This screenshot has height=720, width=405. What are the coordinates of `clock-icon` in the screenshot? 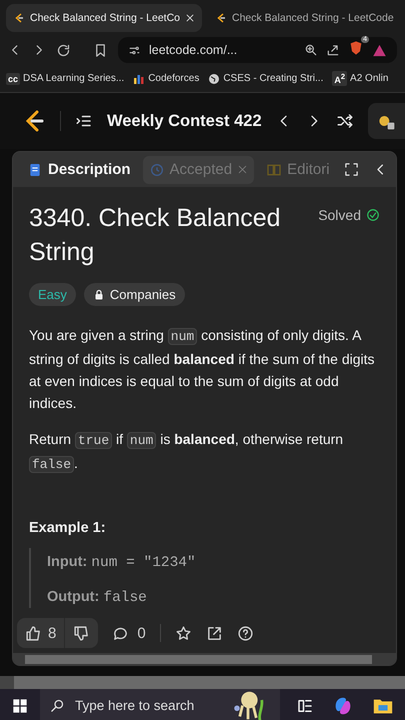 It's located at (156, 170).